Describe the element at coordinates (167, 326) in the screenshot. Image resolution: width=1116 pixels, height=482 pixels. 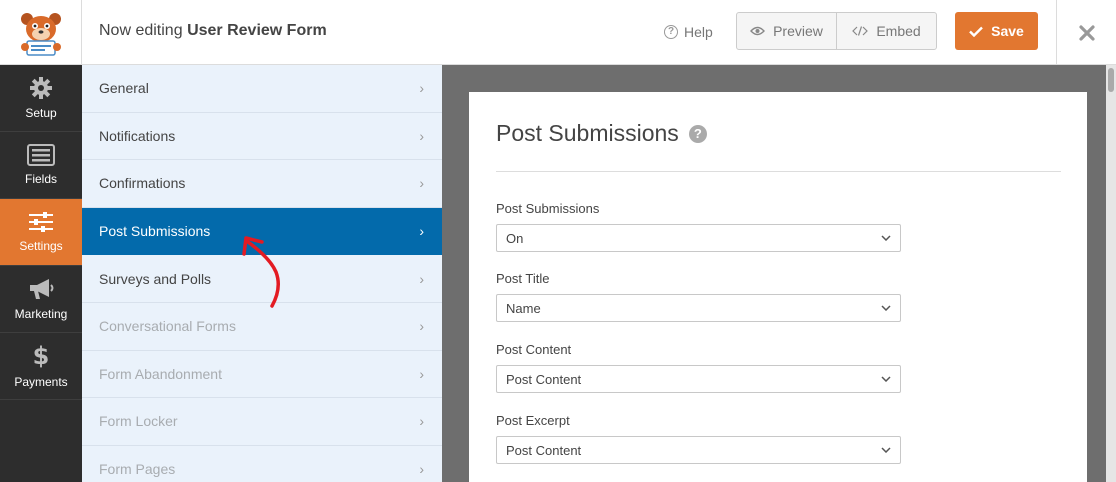
I see `settings-item-label: Conversational Forms` at that location.